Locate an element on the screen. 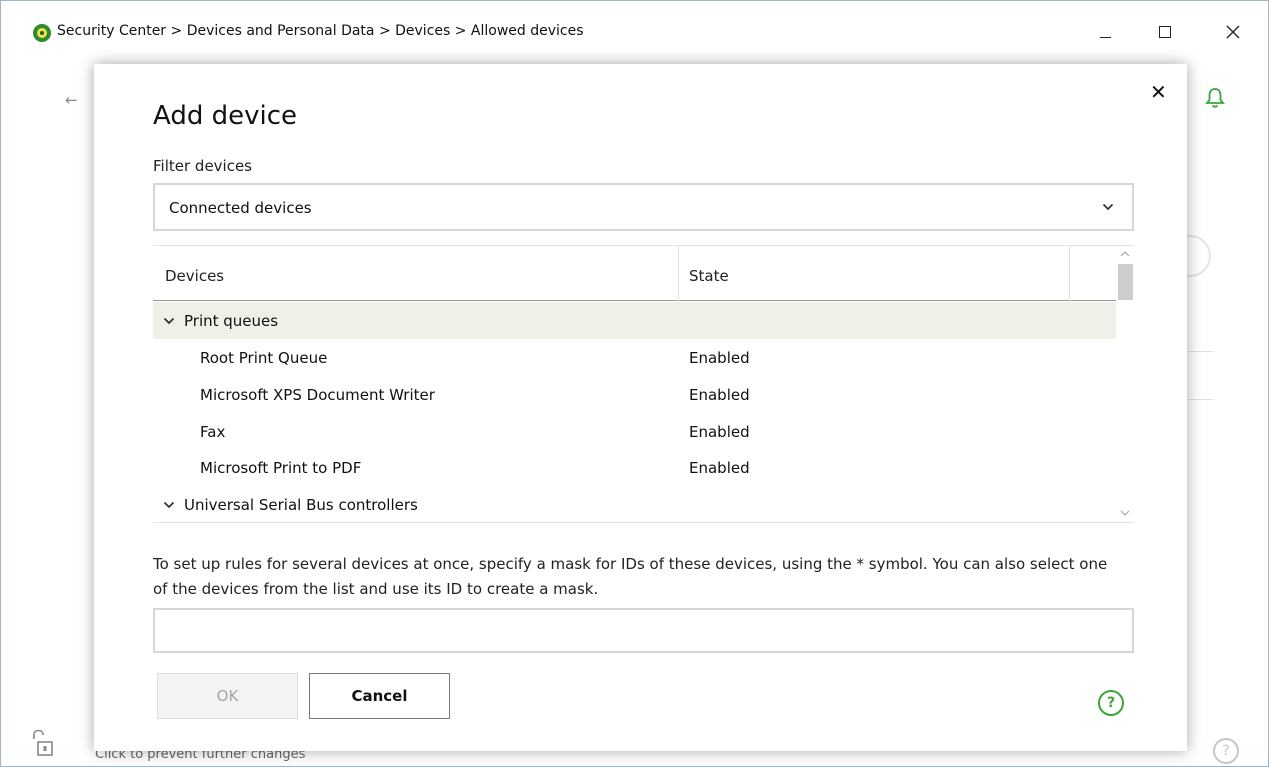 The image size is (1269, 767). lock-toggle is located at coordinates (45, 743).